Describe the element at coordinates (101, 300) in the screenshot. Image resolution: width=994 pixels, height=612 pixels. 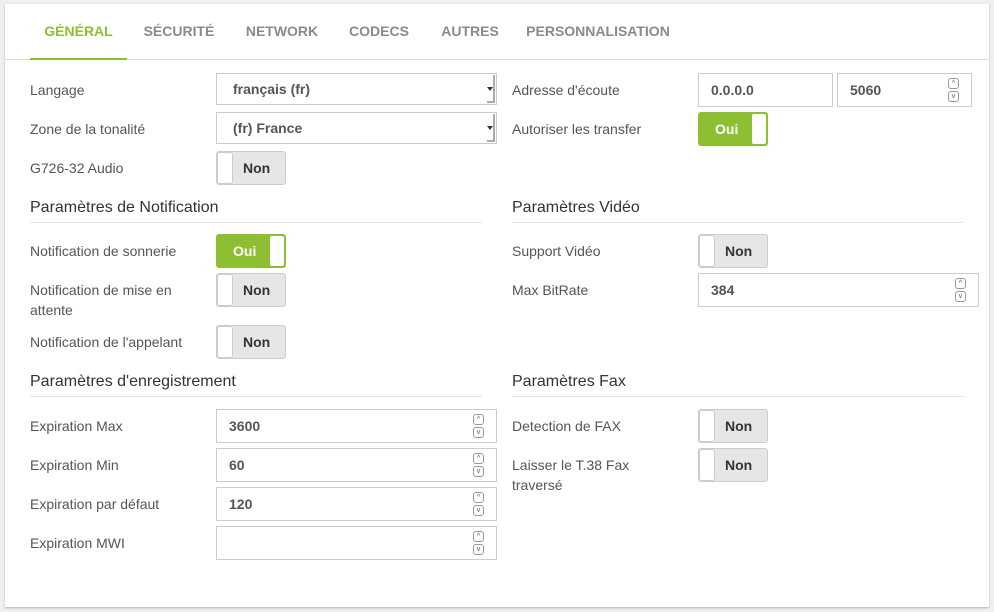
I see `hold-notification-label: Notification de mise en attente` at that location.